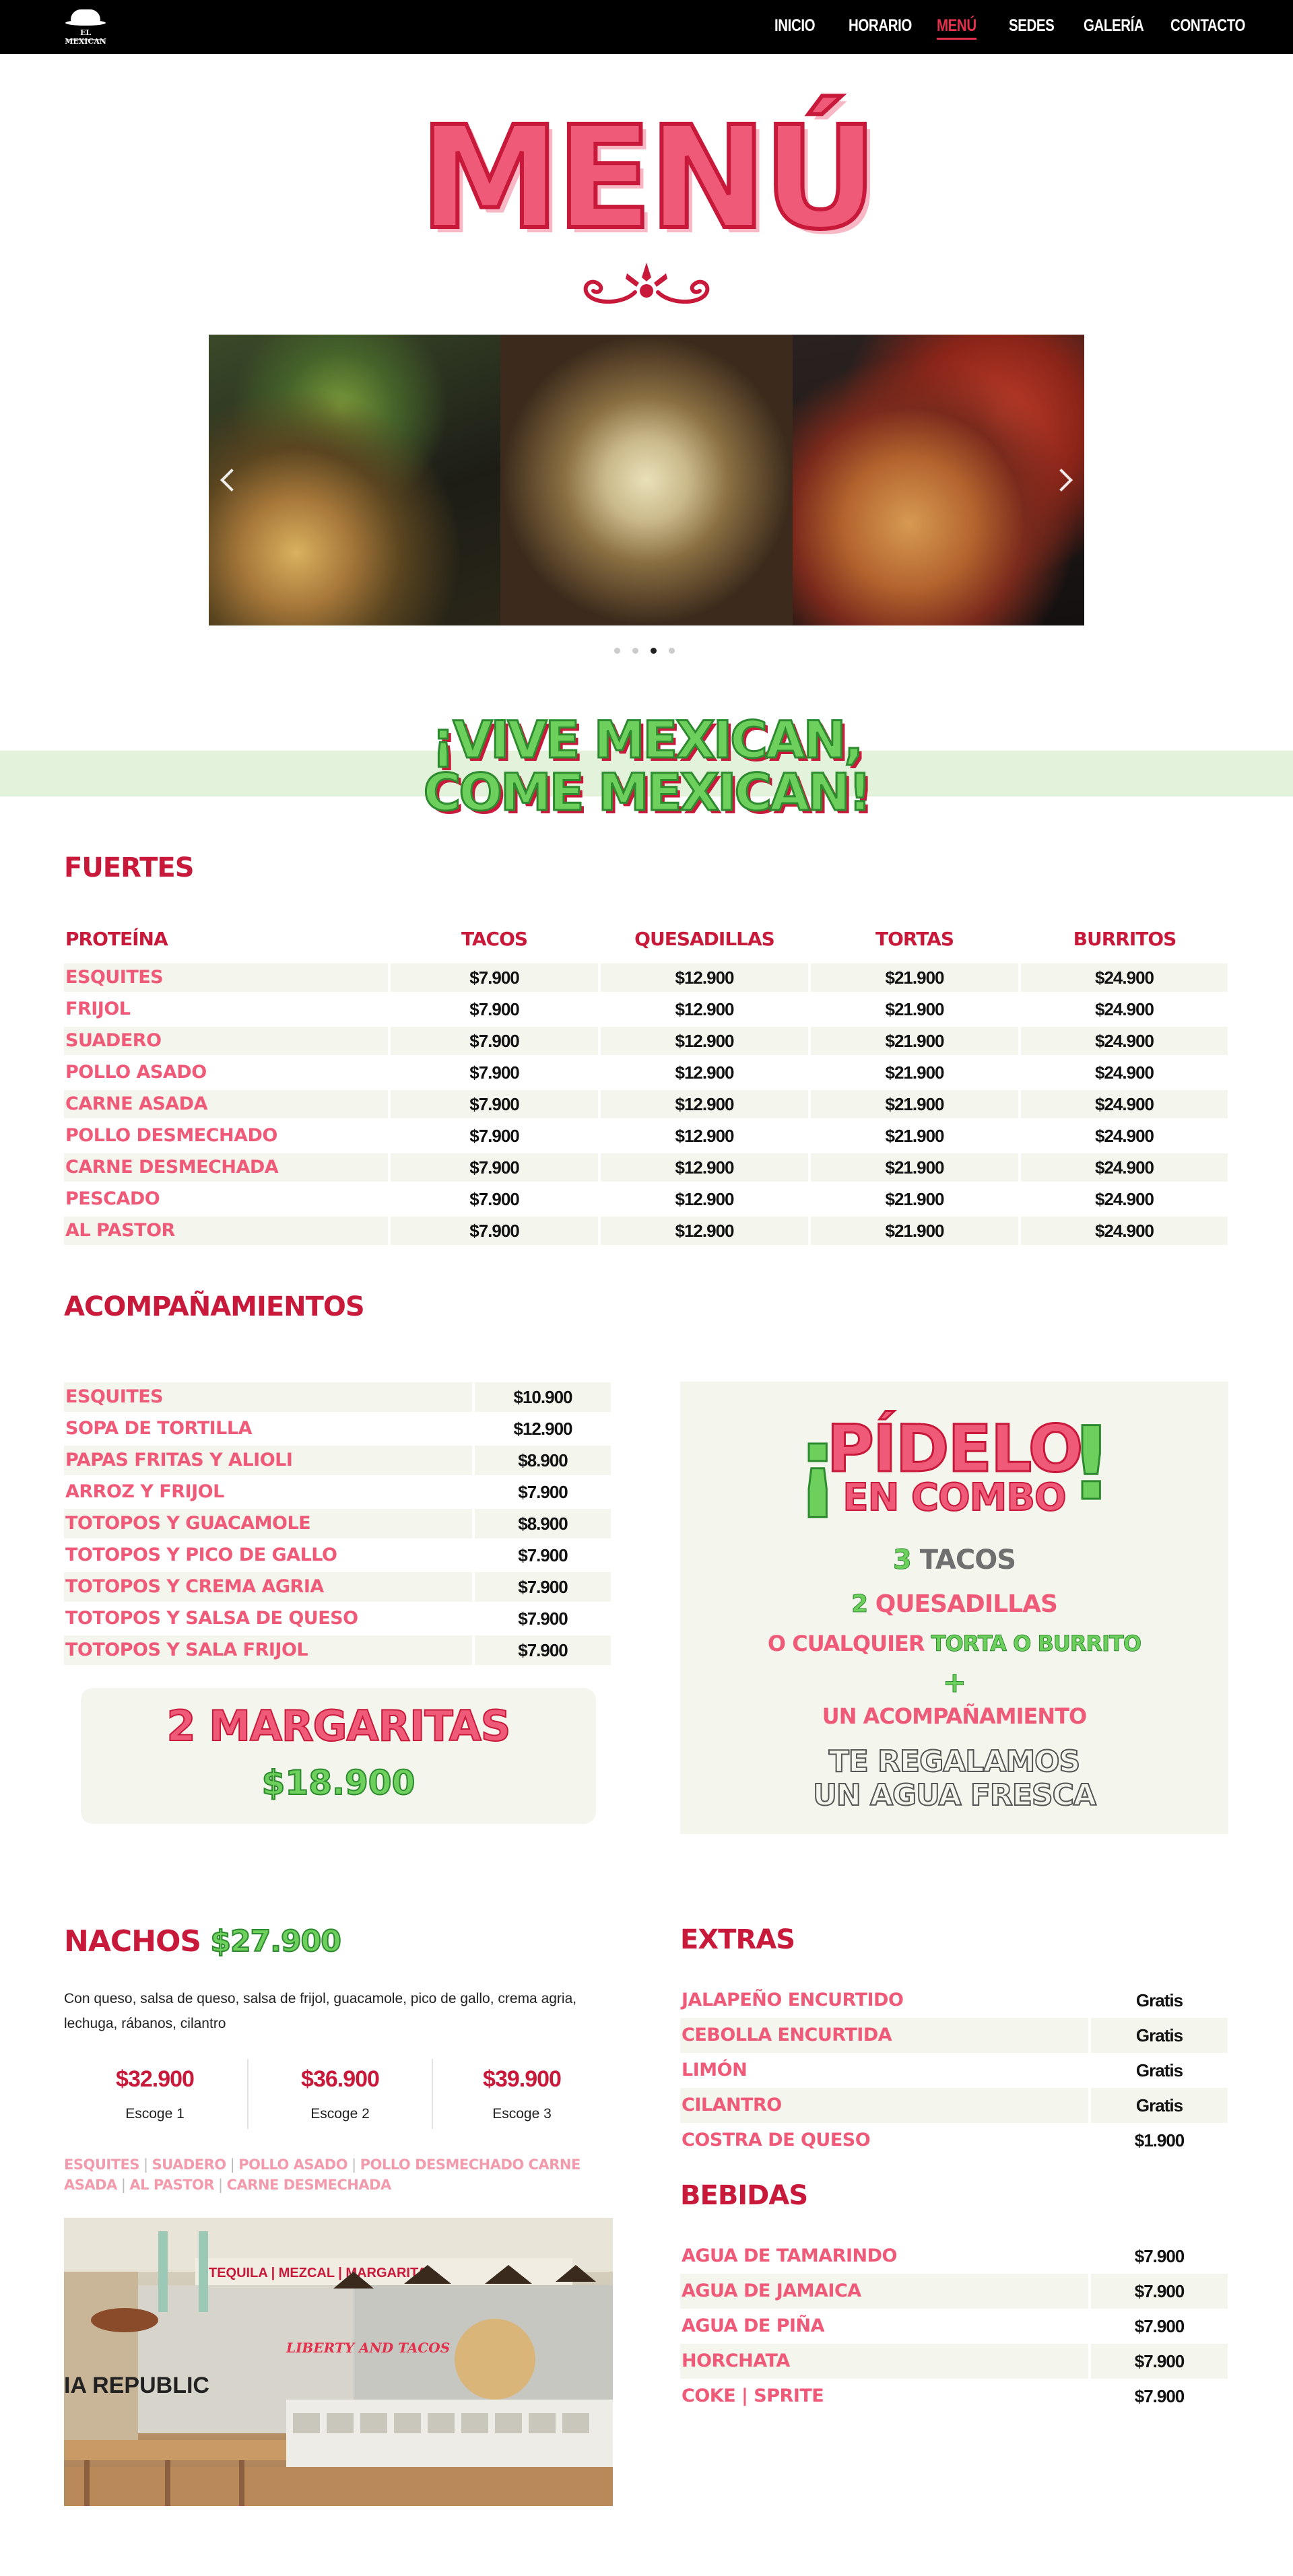 Image resolution: width=1293 pixels, height=2576 pixels. I want to click on food-carousel, so click(646, 480).